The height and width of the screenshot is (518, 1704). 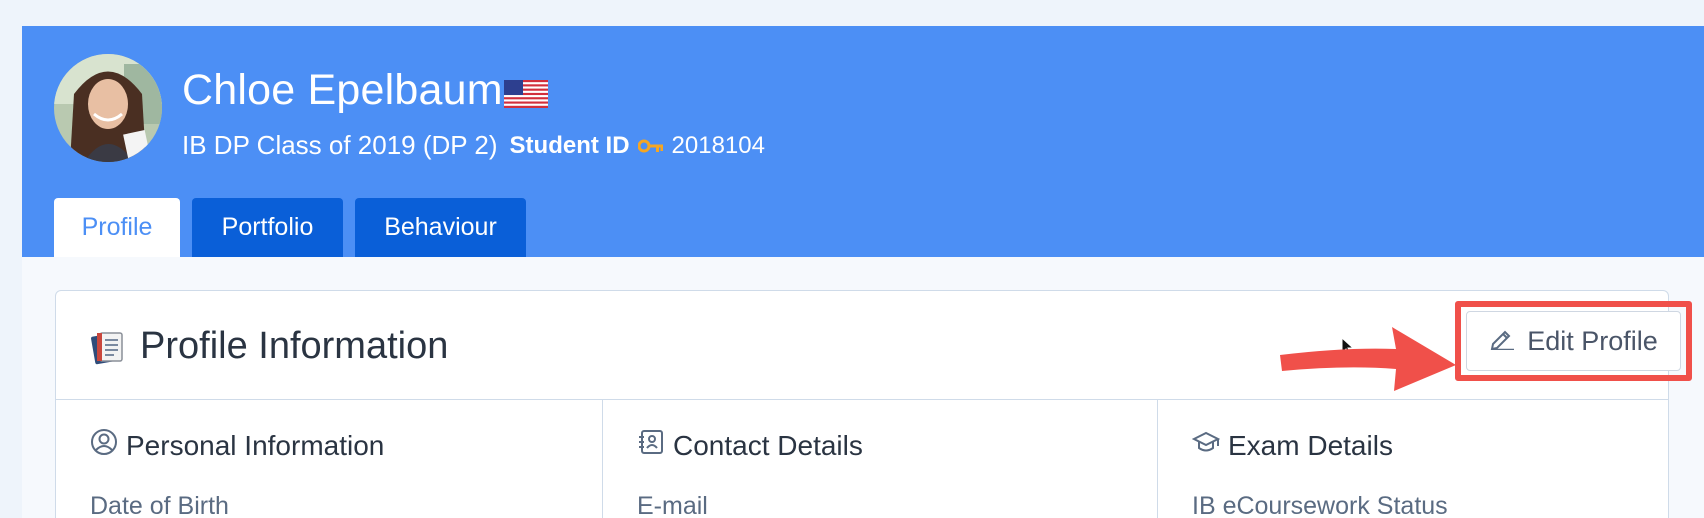 What do you see at coordinates (255, 445) in the screenshot?
I see `section-title: Personal Information` at bounding box center [255, 445].